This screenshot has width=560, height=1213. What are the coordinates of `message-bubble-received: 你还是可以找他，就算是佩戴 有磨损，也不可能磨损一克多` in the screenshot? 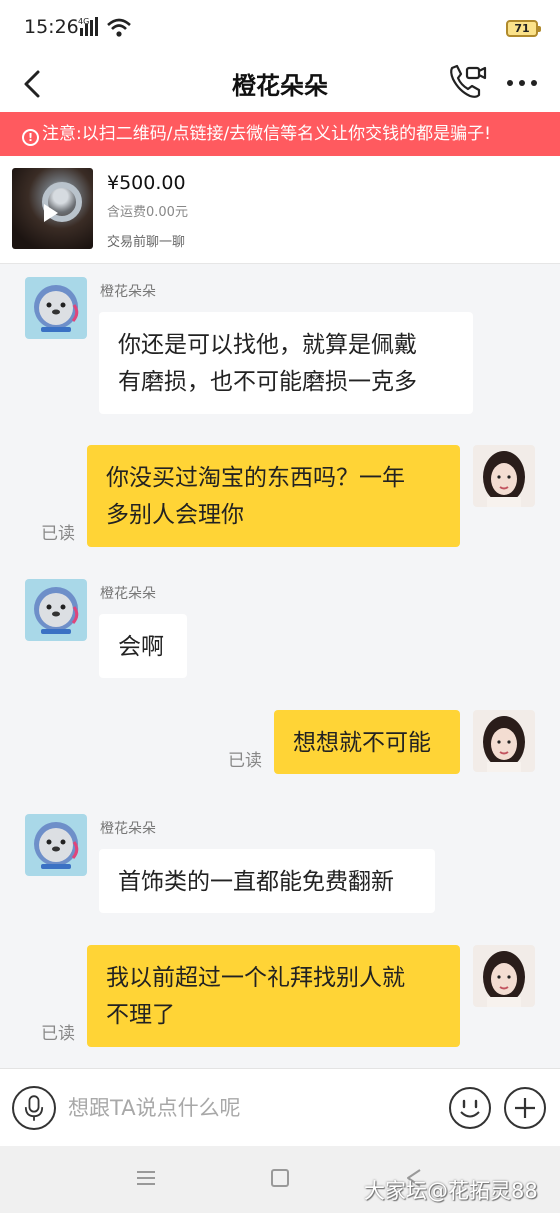 It's located at (286, 363).